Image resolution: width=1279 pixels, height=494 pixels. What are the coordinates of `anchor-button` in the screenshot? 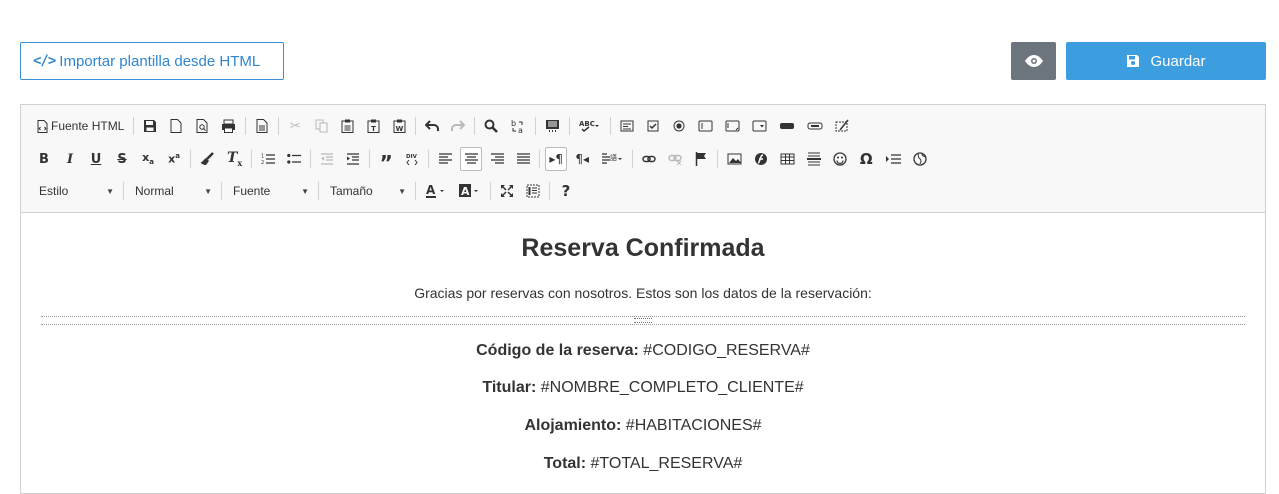 It's located at (701, 159).